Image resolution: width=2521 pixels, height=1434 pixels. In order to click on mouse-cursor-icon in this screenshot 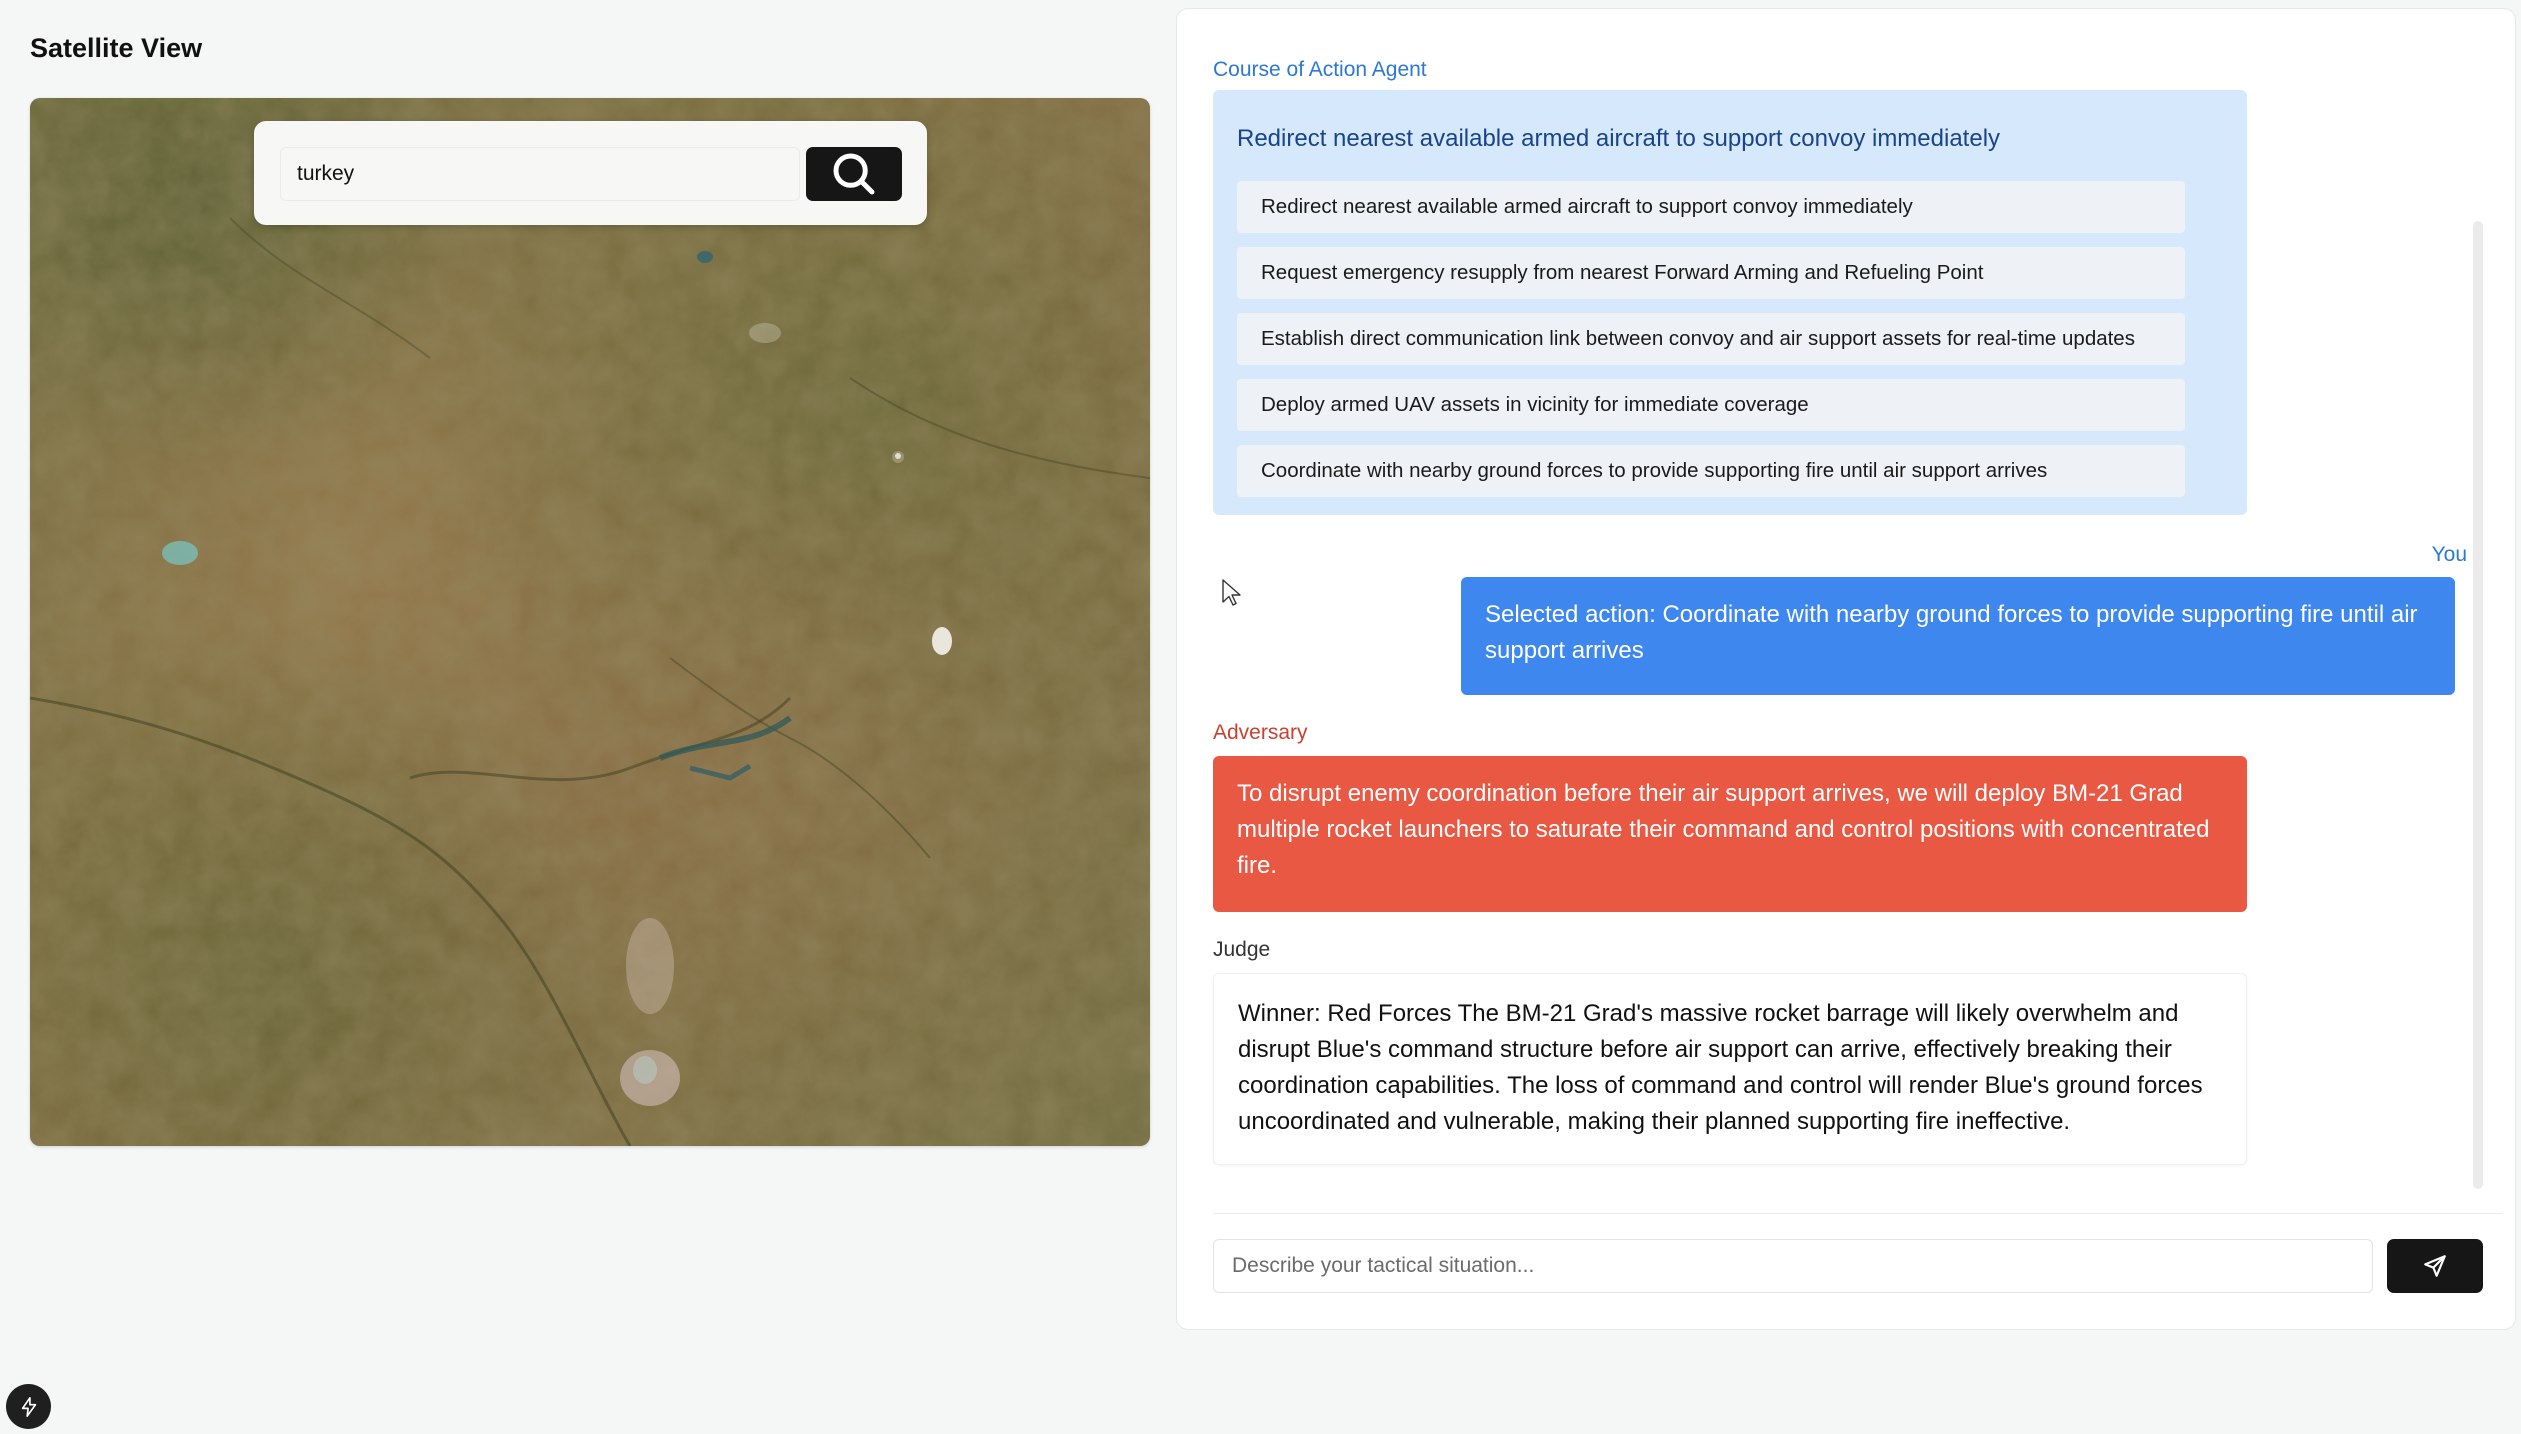, I will do `click(1231, 592)`.